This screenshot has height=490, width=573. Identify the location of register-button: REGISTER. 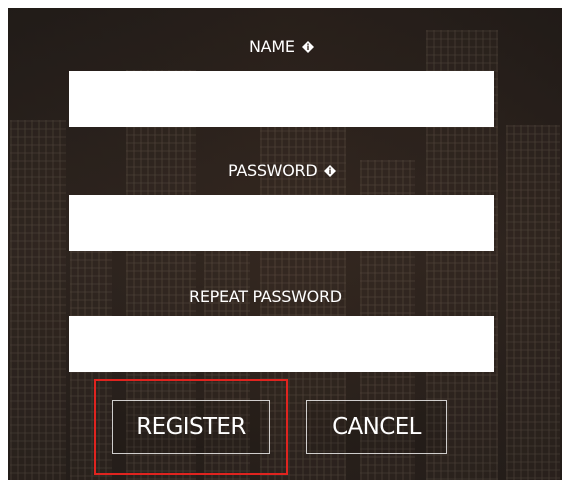
(191, 427).